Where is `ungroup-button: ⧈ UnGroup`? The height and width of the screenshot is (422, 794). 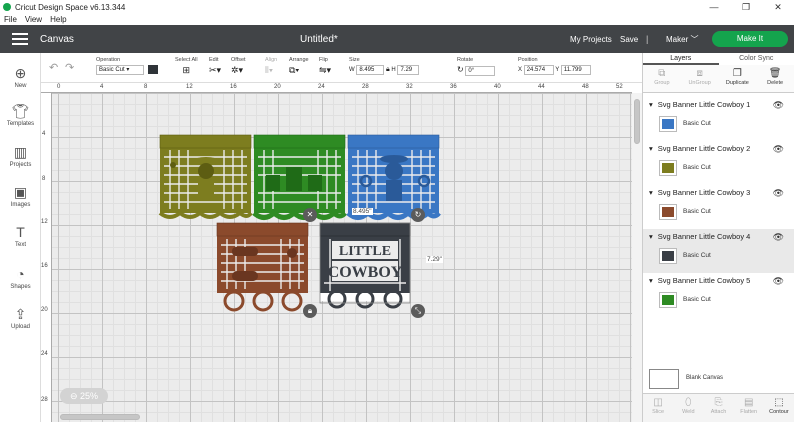
ungroup-button: ⧈ UnGroup is located at coordinates (700, 78).